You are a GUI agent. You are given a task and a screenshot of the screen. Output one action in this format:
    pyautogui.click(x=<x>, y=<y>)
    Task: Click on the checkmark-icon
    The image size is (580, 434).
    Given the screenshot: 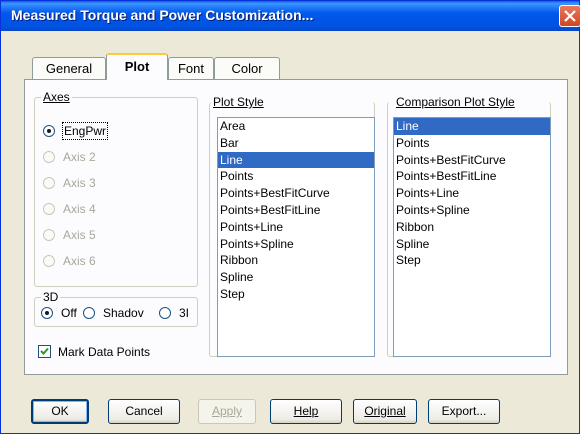 What is the action you would take?
    pyautogui.click(x=44, y=351)
    